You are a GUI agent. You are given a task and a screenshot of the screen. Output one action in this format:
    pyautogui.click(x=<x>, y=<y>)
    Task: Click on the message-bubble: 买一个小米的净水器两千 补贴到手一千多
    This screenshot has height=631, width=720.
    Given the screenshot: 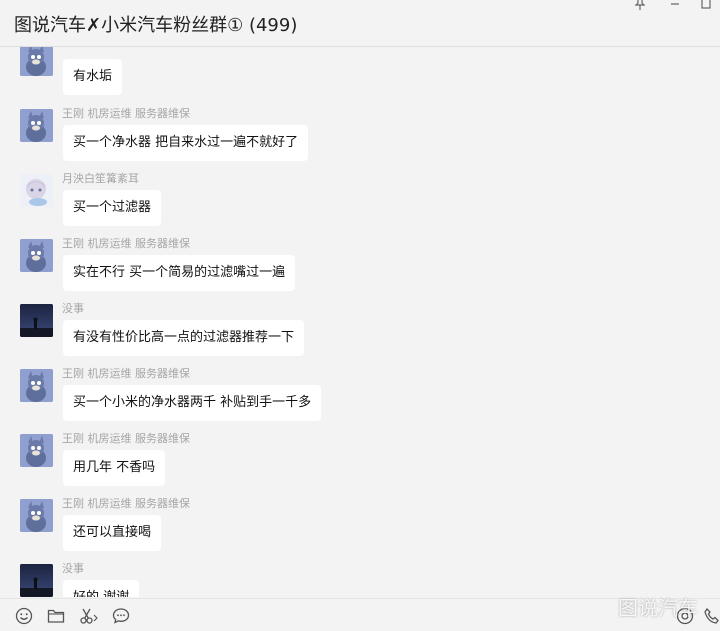 What is the action you would take?
    pyautogui.click(x=192, y=403)
    